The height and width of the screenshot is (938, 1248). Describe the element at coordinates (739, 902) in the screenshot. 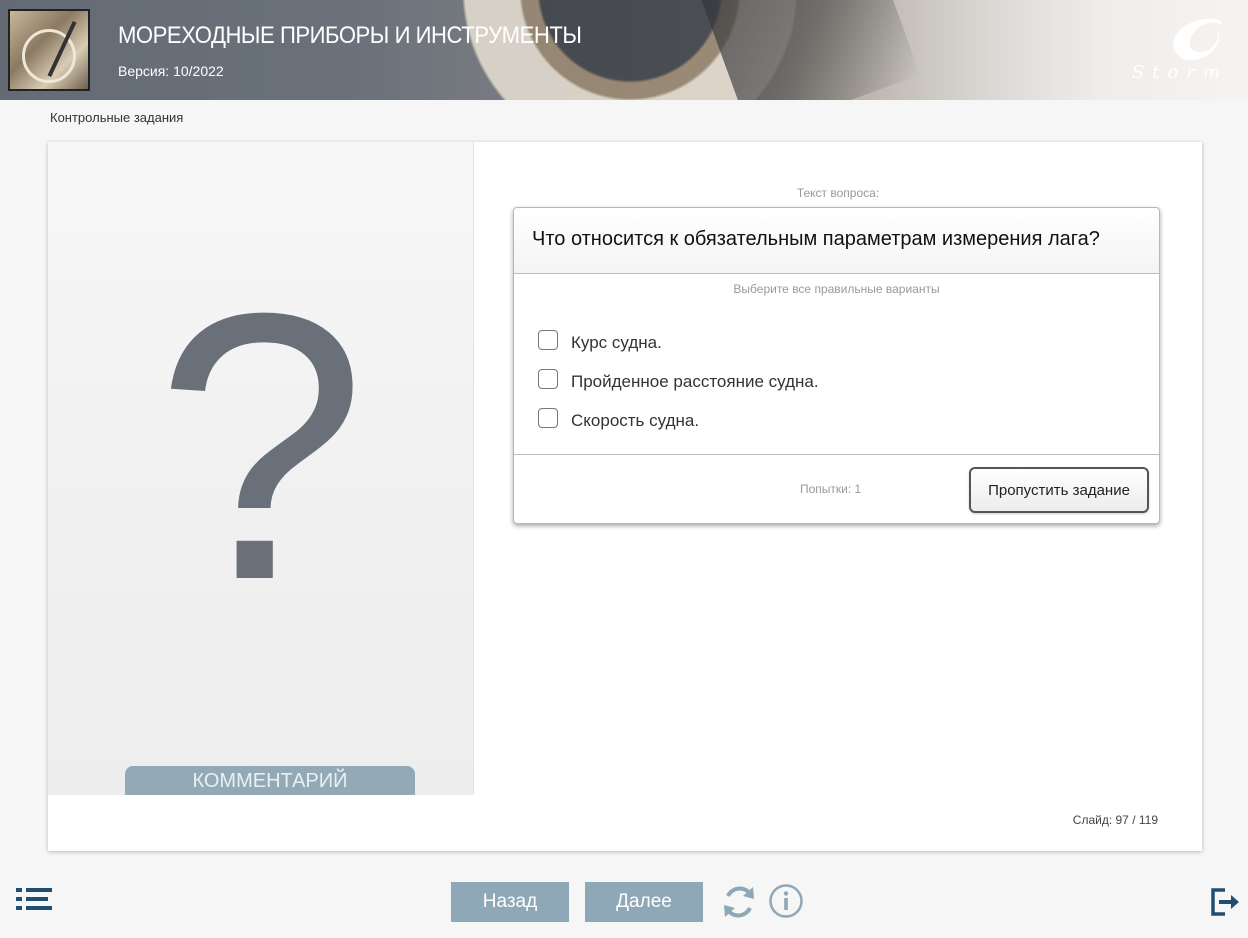

I see `reload-icon` at that location.